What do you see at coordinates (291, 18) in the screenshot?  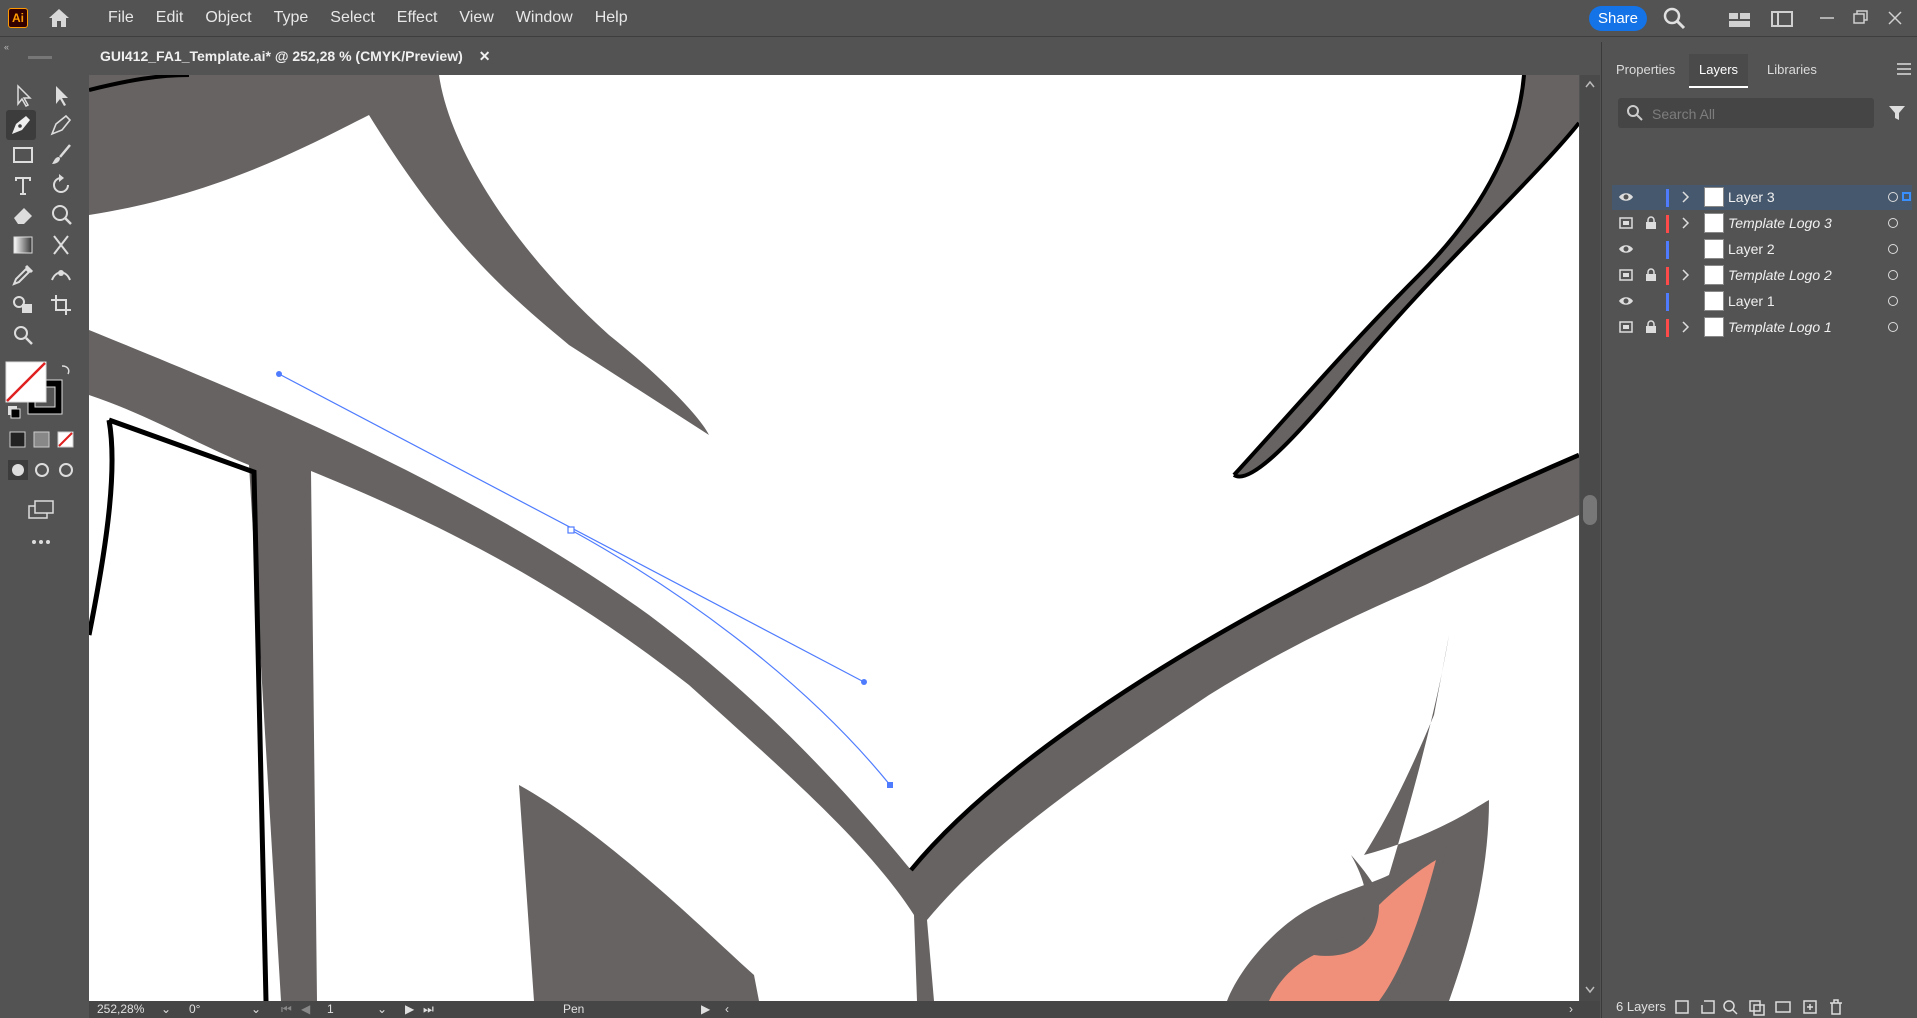 I see `menu-type: Type` at bounding box center [291, 18].